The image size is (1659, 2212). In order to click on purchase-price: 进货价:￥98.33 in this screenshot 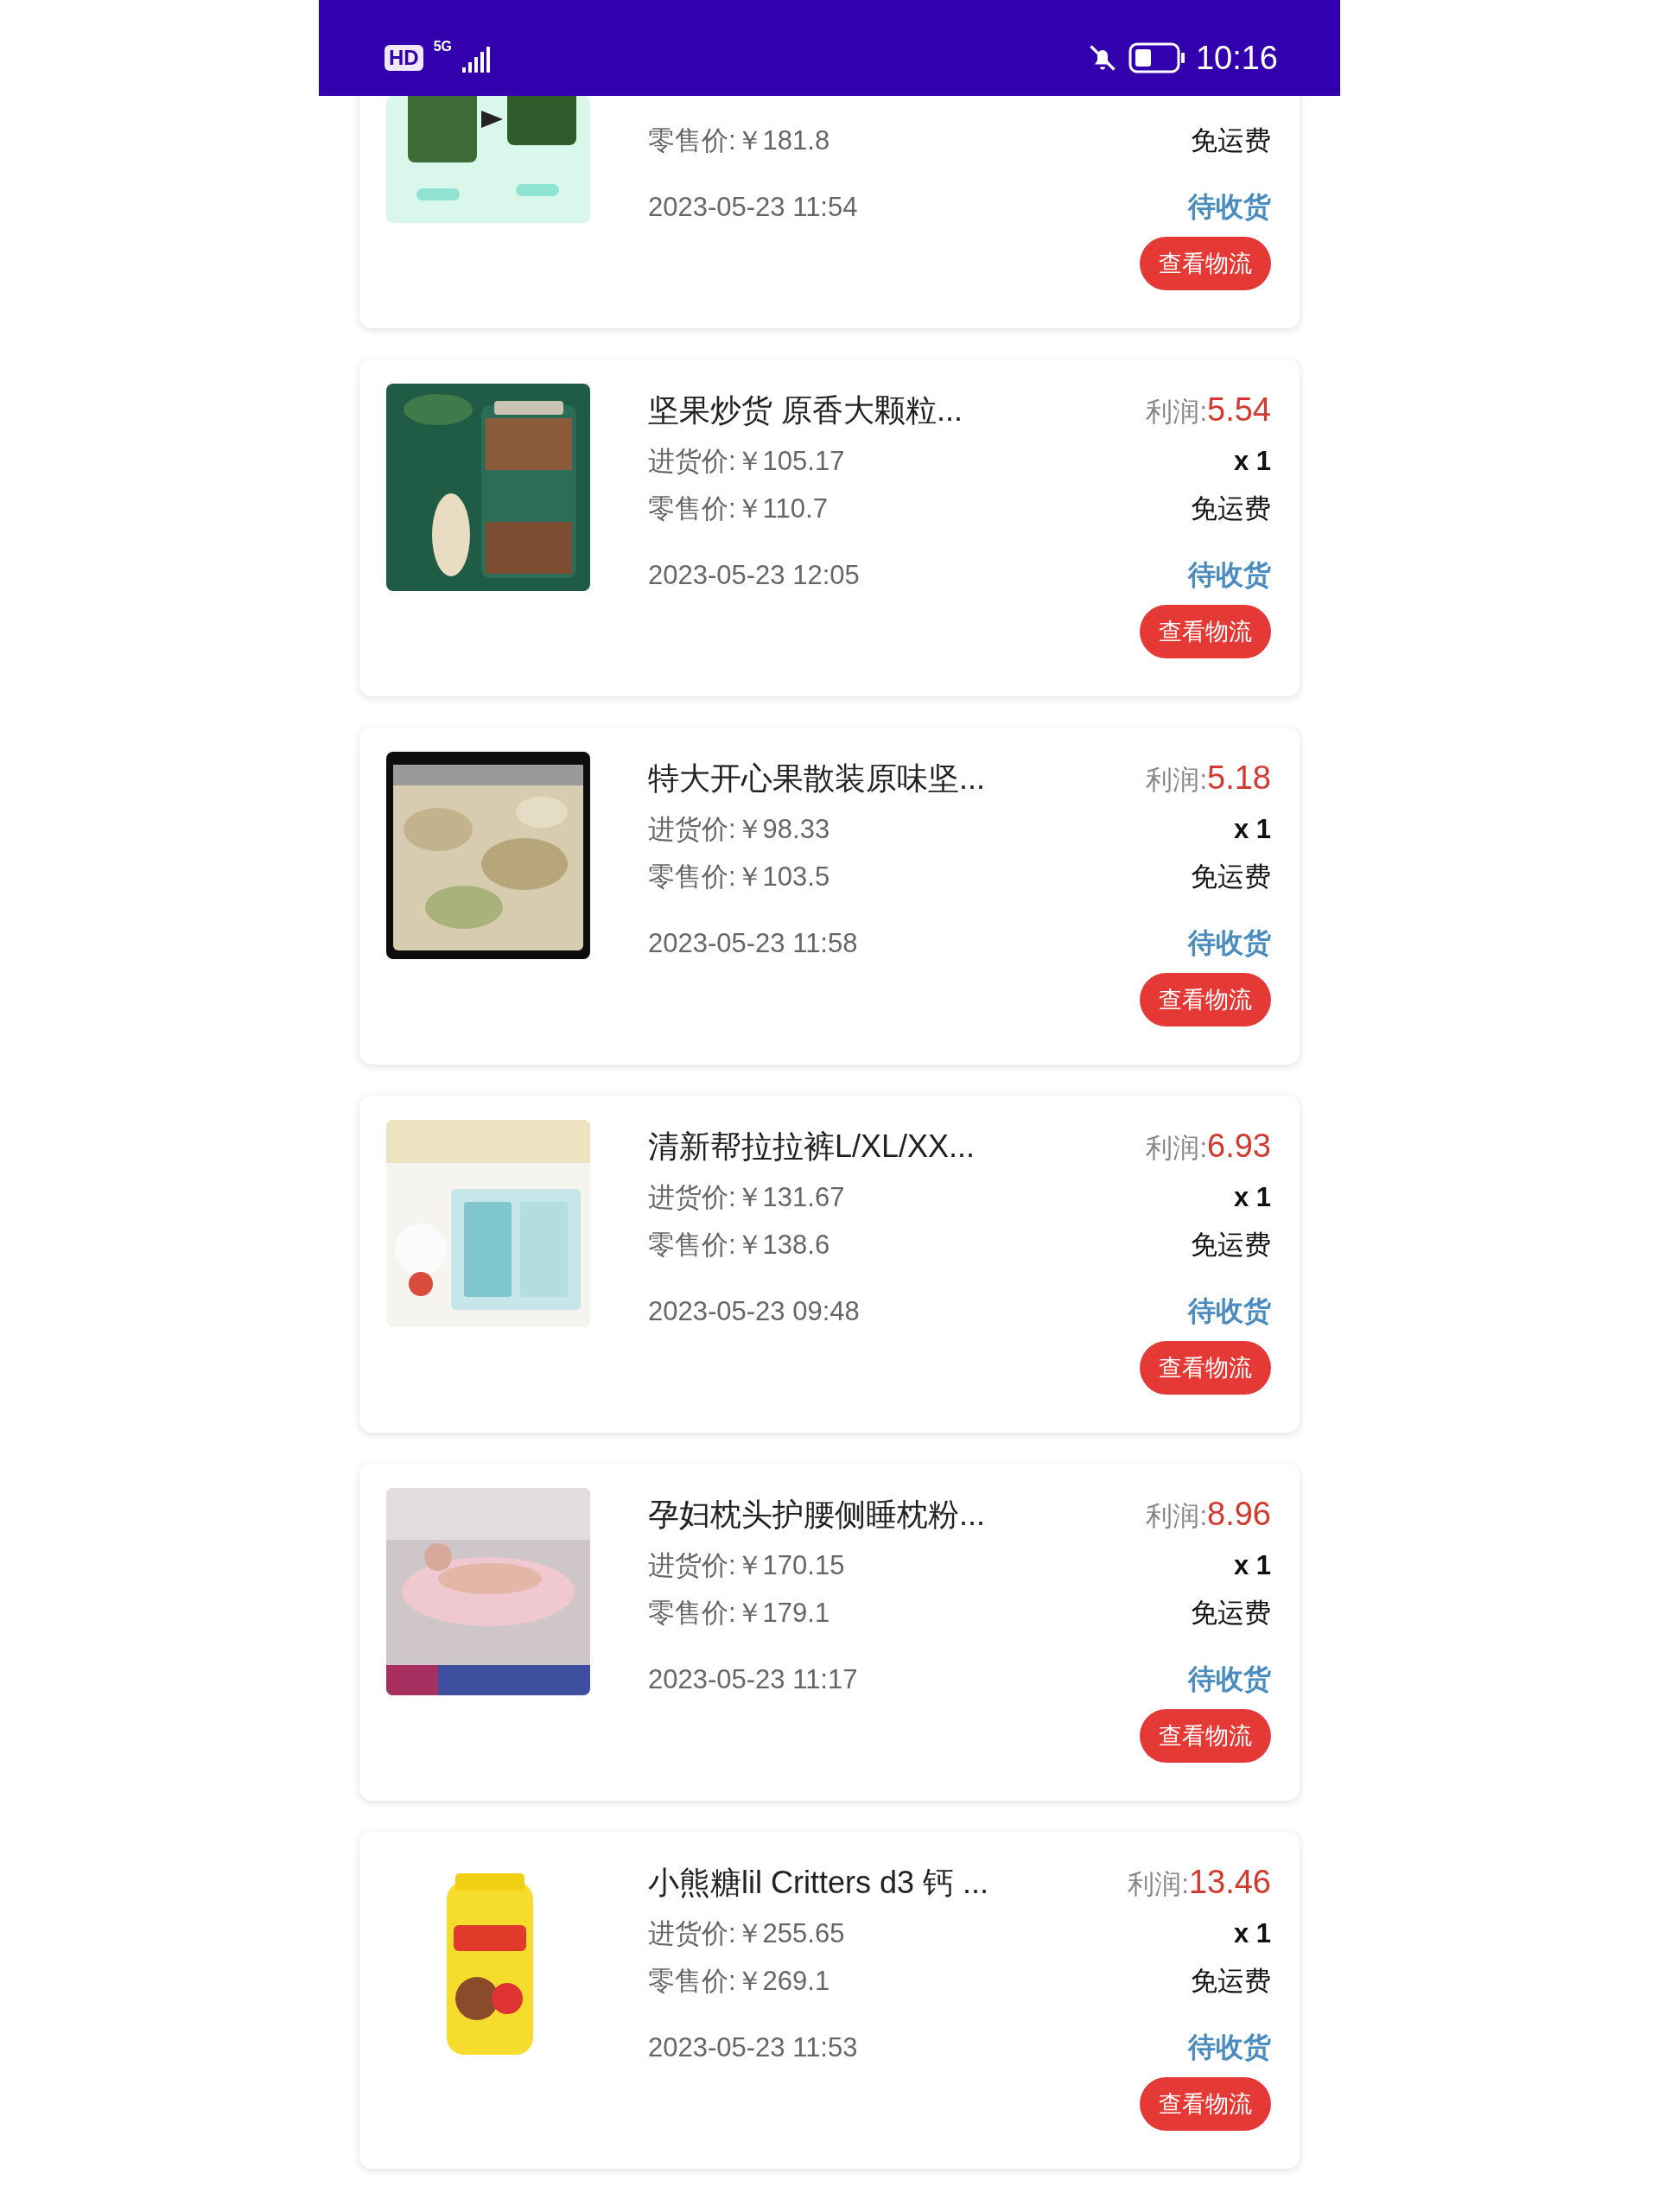, I will do `click(739, 829)`.